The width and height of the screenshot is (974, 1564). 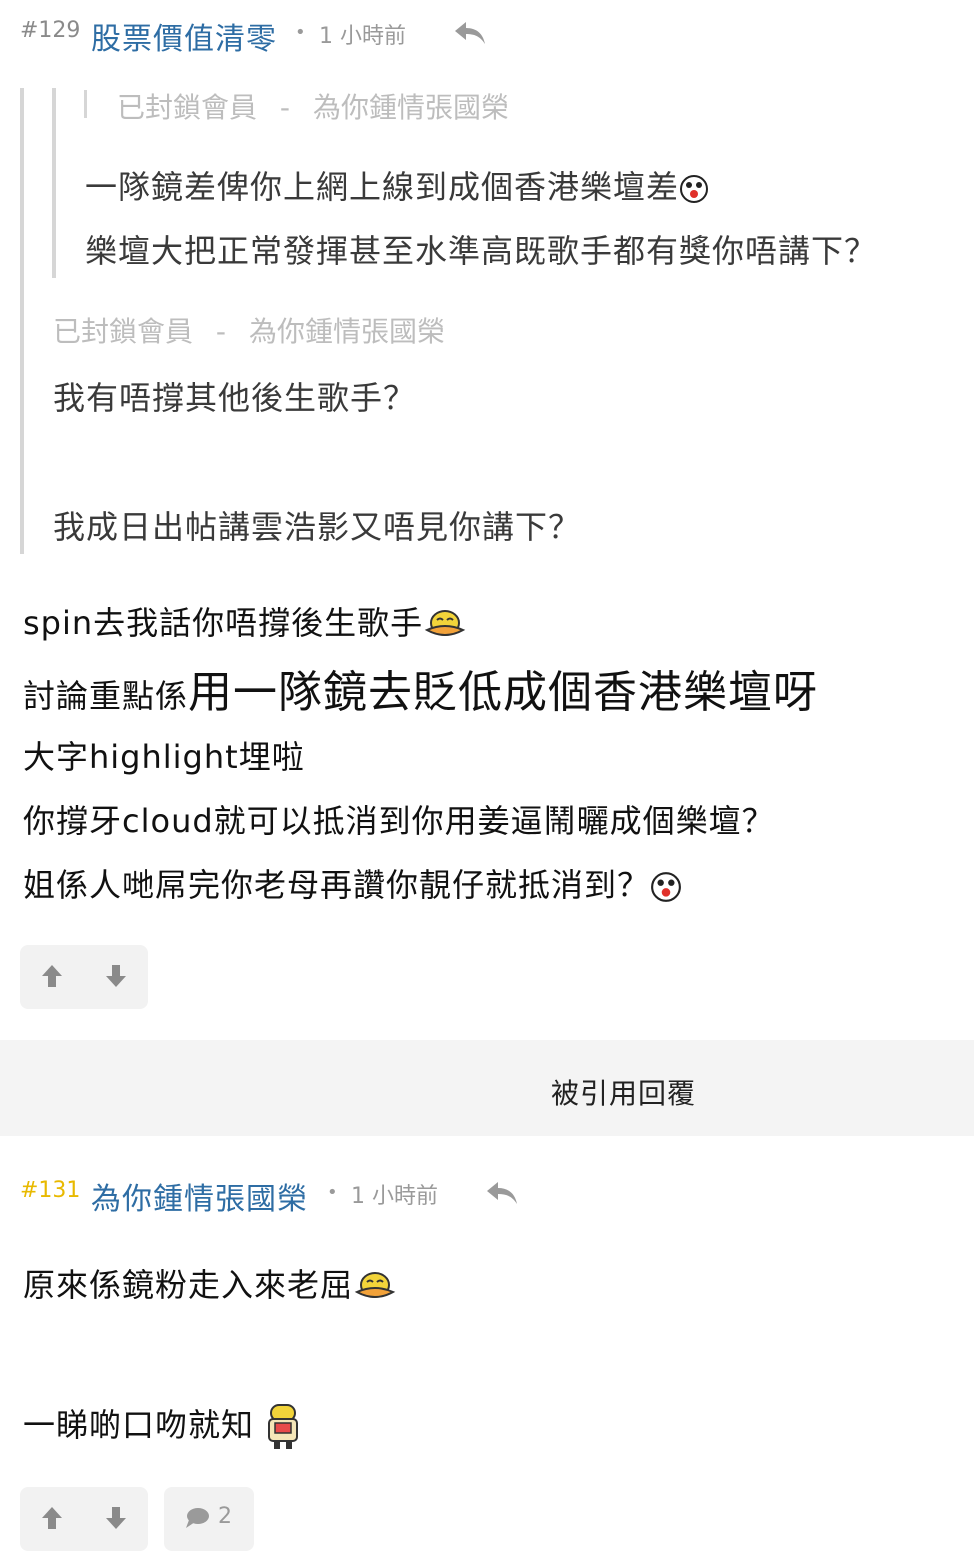 I want to click on quote-text: 一隊鏡差俾你上網上線到成個香港樂壇差, so click(x=382, y=187).